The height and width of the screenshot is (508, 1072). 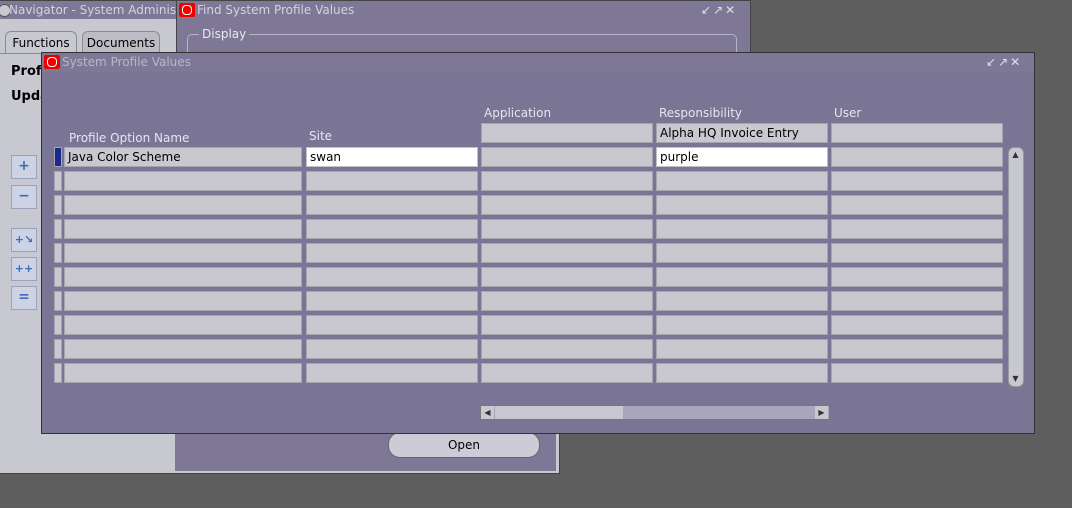 What do you see at coordinates (41, 42) in the screenshot?
I see `tab-functions: Functions` at bounding box center [41, 42].